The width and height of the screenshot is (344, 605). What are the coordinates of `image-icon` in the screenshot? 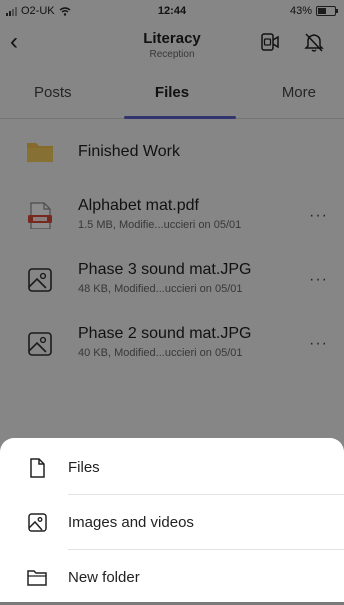 It's located at (37, 522).